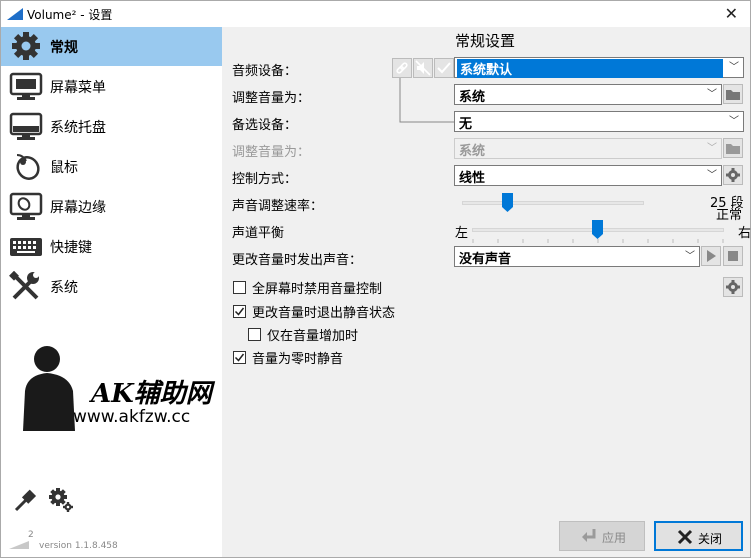 This screenshot has width=751, height=558. What do you see at coordinates (78, 88) in the screenshot?
I see `sidebar-item-label: 屏幕菜单` at bounding box center [78, 88].